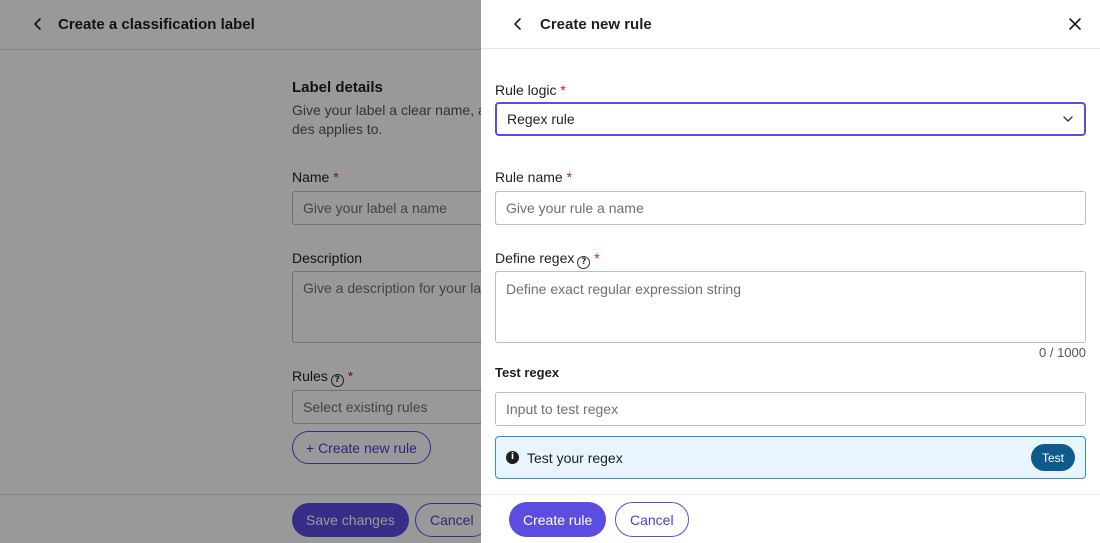  What do you see at coordinates (547, 259) in the screenshot?
I see `define-regex-label: Define regex? *` at bounding box center [547, 259].